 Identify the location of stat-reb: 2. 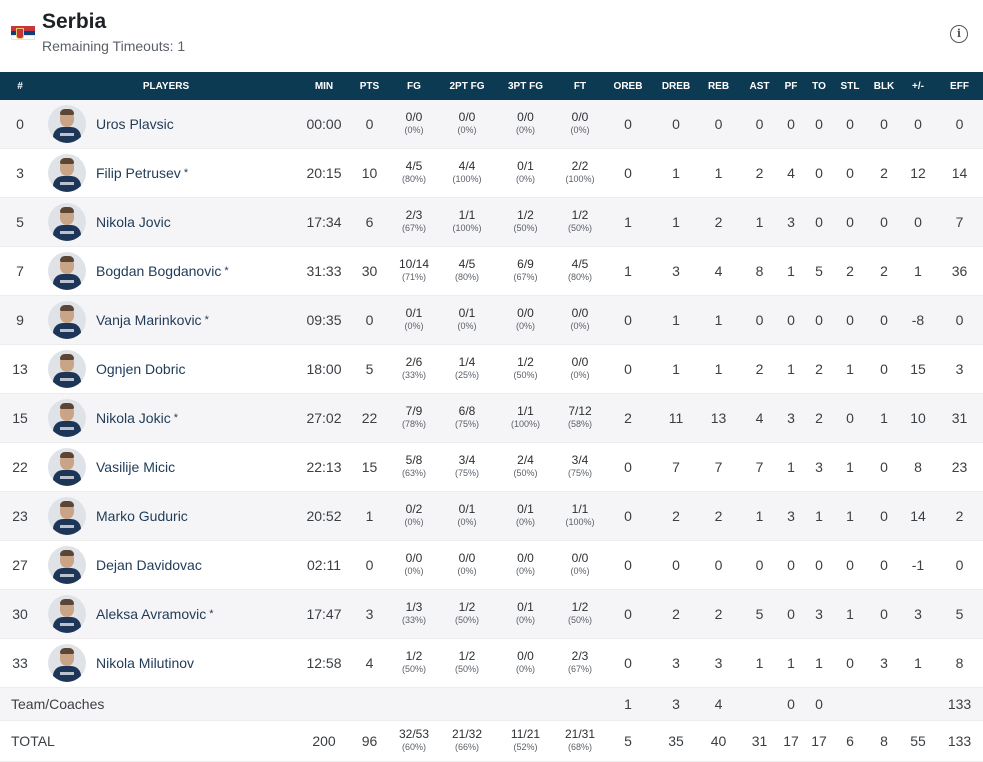
(718, 222).